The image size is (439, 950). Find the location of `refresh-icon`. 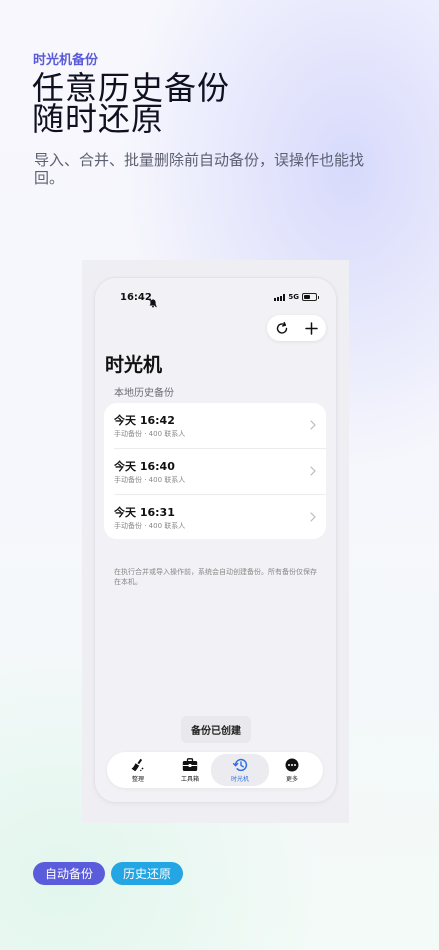

refresh-icon is located at coordinates (281, 327).